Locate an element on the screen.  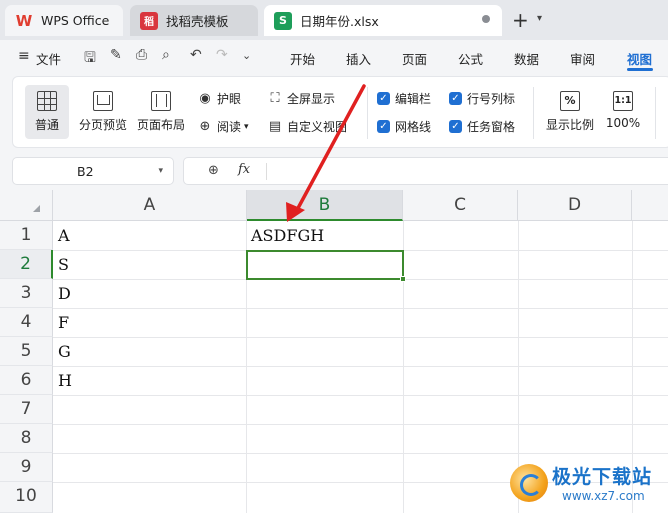
column-header-d: D is located at coordinates (575, 205).